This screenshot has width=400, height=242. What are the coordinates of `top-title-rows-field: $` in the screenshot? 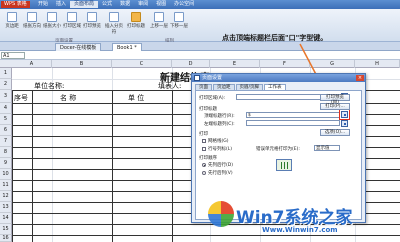 It's located at (293, 115).